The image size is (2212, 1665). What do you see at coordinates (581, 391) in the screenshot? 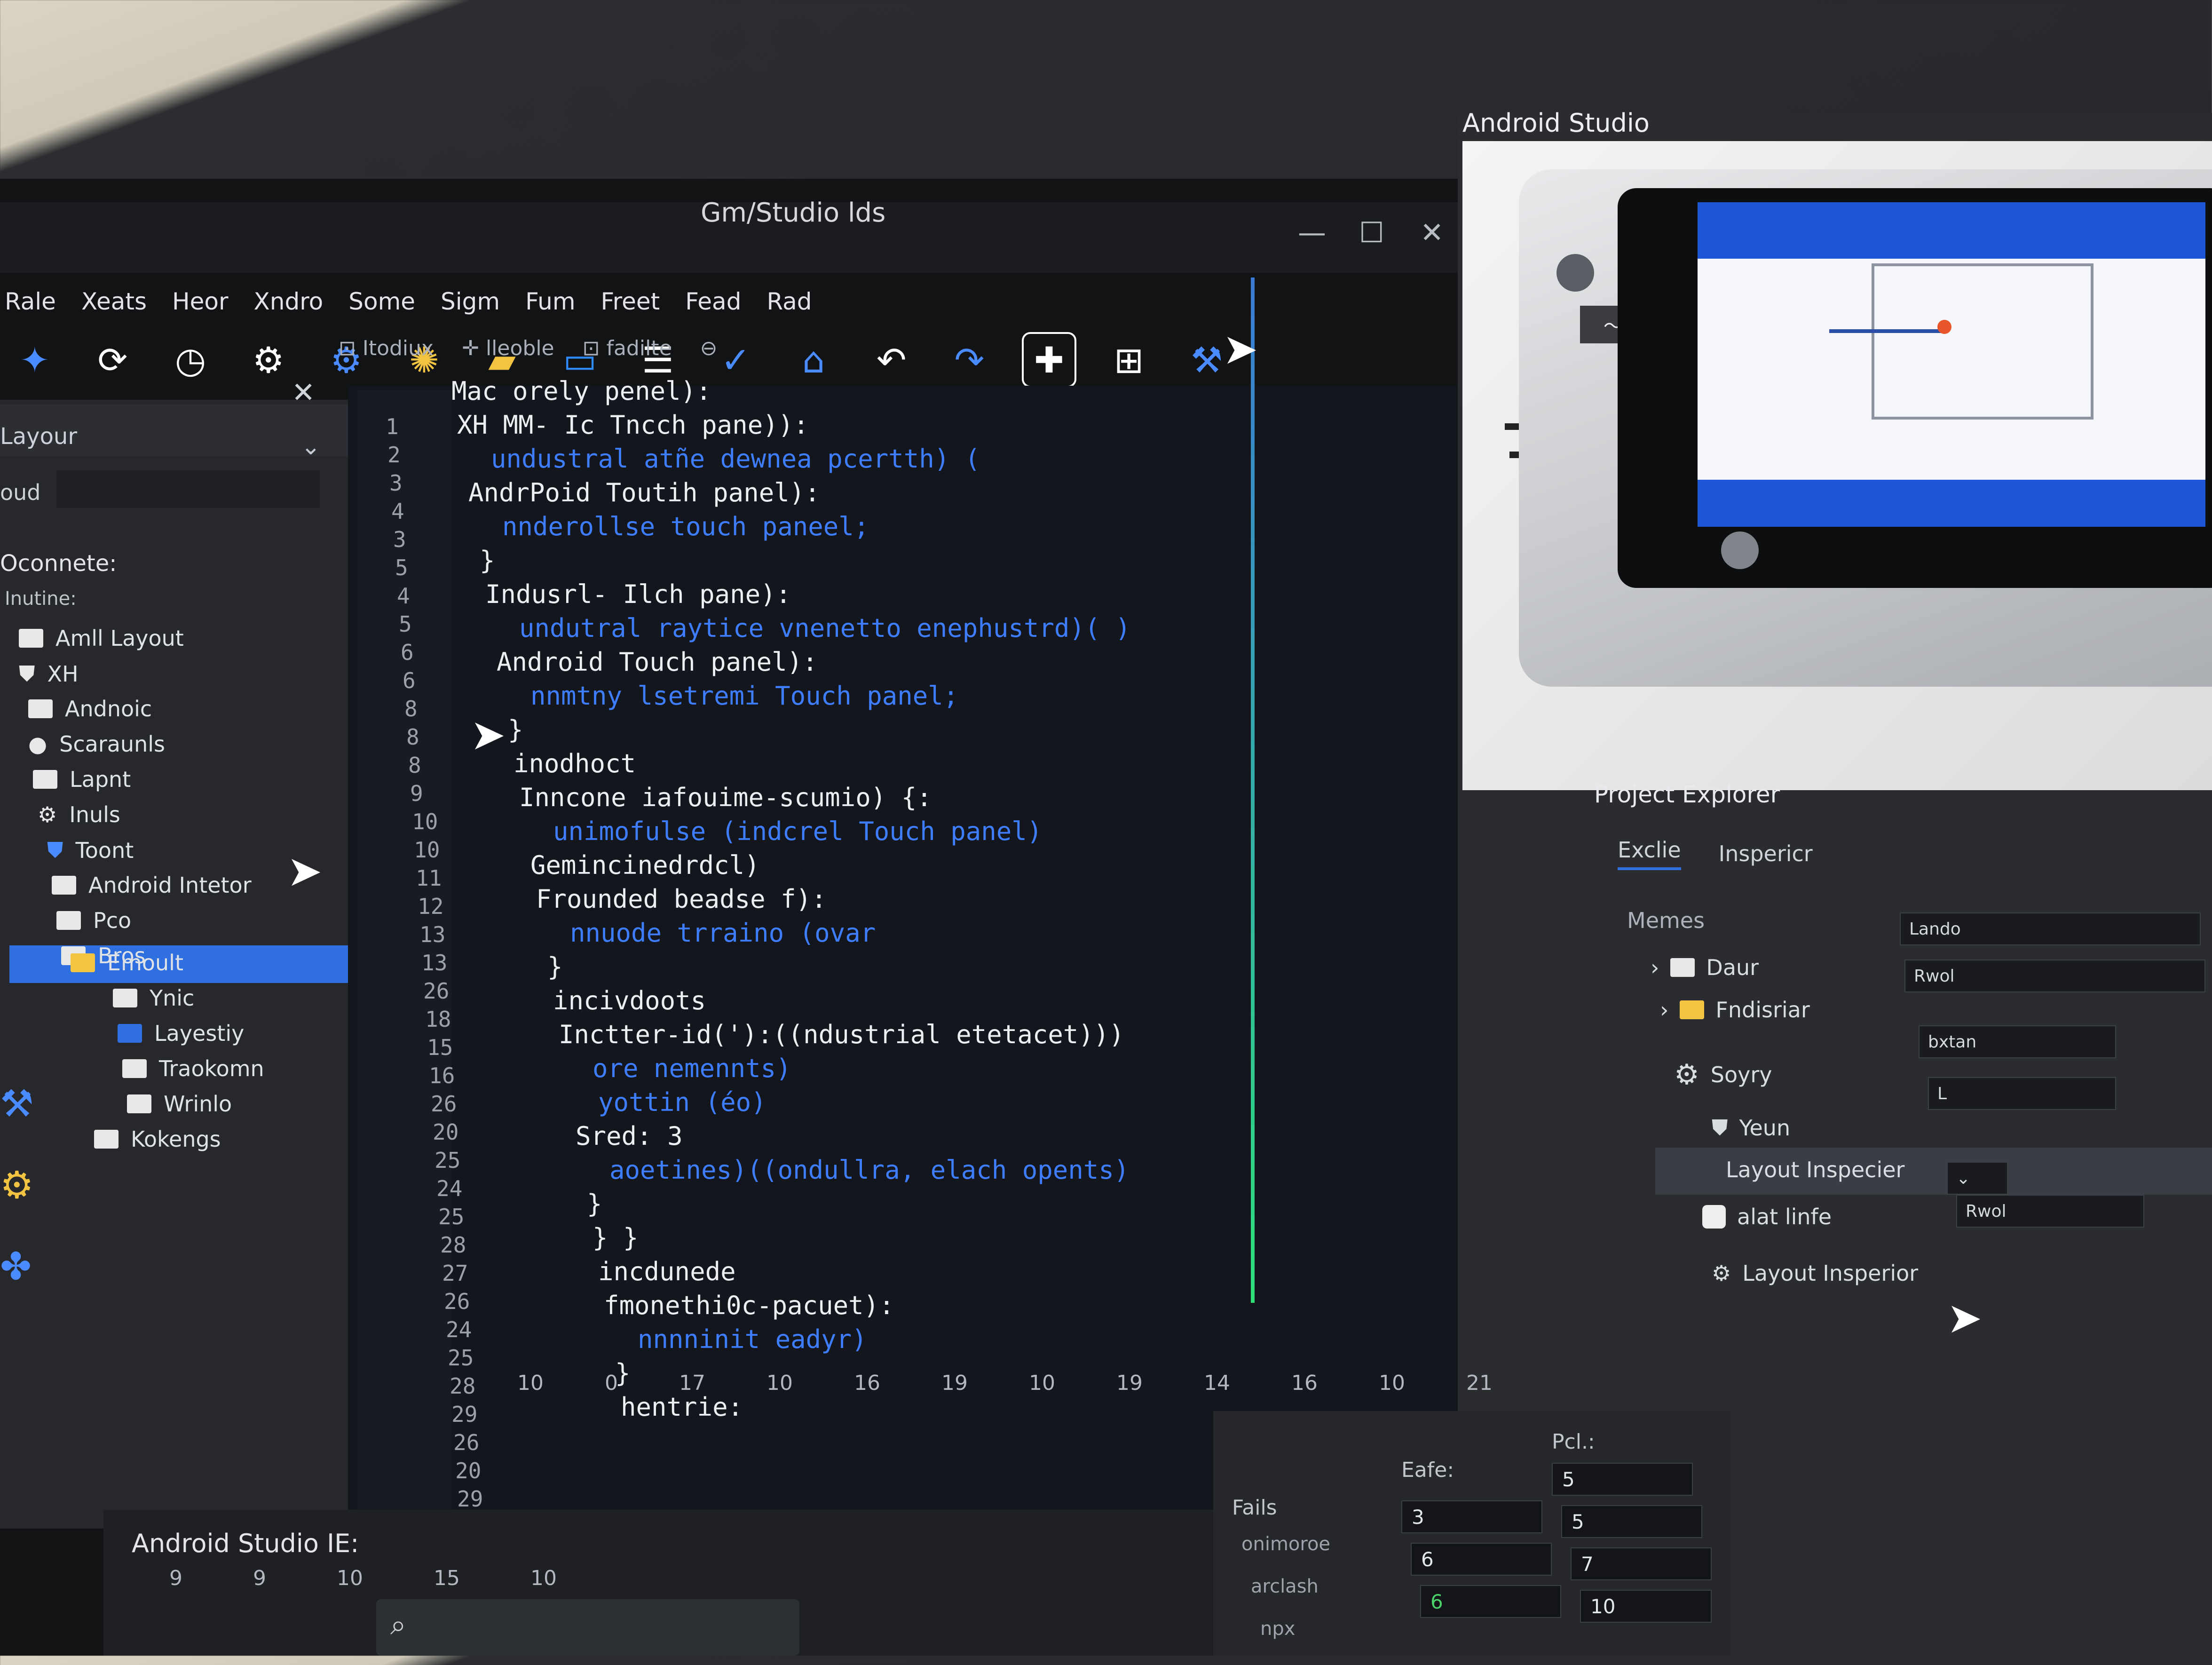
I see `code-line: Mac orely penel):` at bounding box center [581, 391].